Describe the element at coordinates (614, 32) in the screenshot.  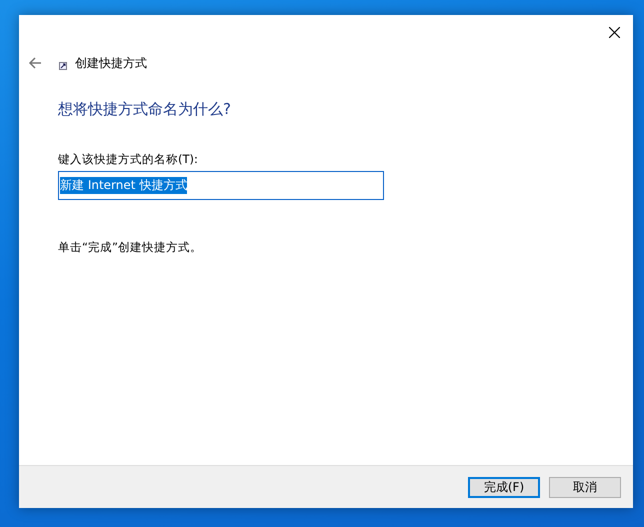
I see `close-icon` at that location.